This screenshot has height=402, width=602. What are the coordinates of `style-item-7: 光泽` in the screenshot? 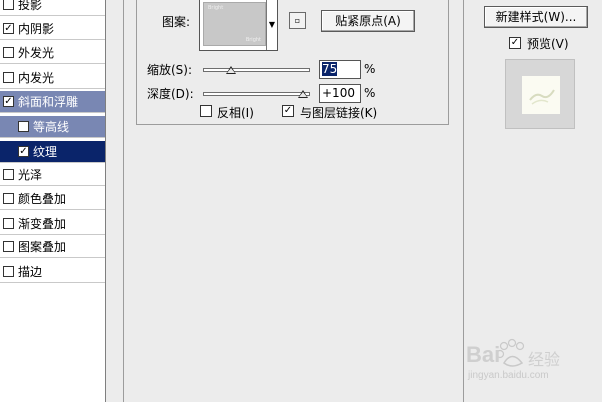 It's located at (52, 175).